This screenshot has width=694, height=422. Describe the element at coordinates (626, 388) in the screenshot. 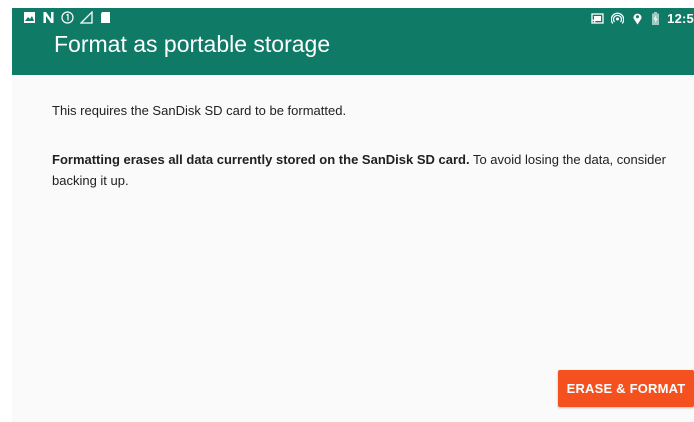

I see `erase-format-button: ERASE & FORMAT` at that location.